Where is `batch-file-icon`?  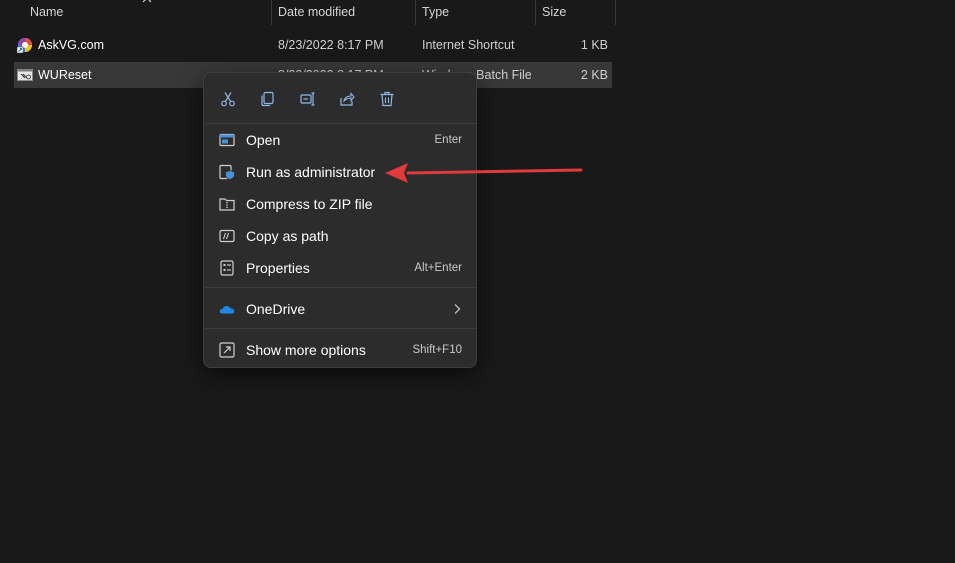 batch-file-icon is located at coordinates (25, 75).